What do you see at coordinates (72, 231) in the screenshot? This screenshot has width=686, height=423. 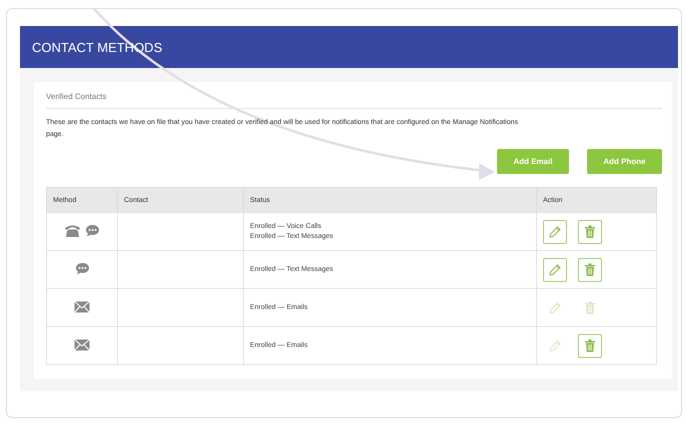 I see `telephone-icon` at bounding box center [72, 231].